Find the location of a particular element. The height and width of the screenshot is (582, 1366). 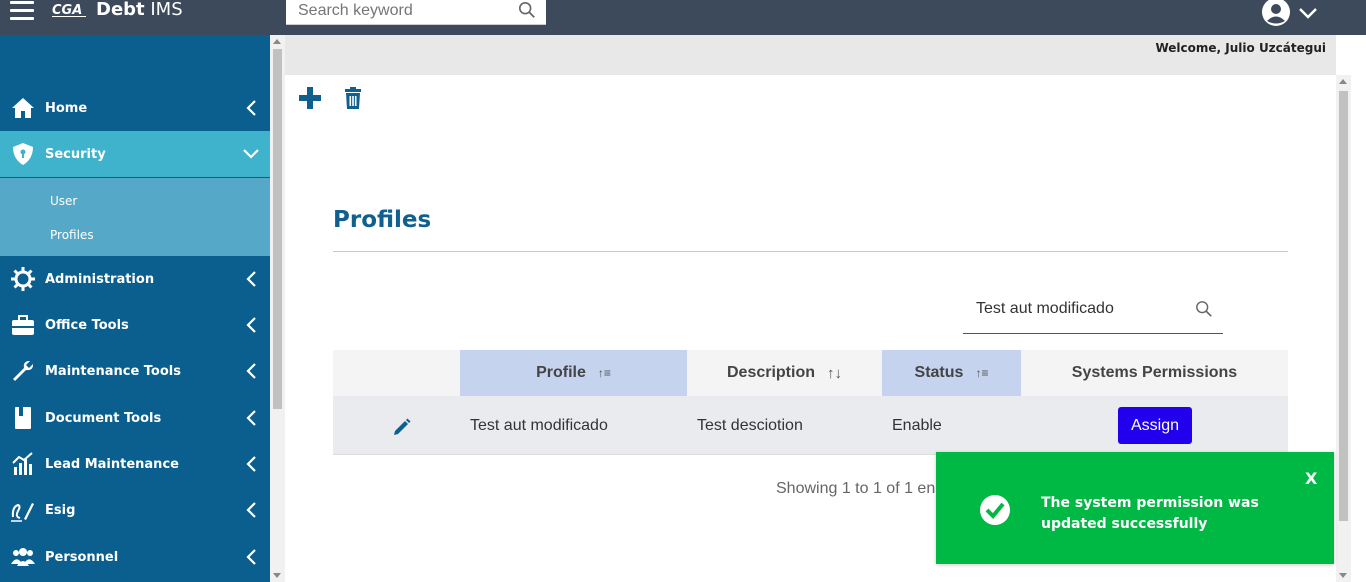

sidebar-item-maintenance-tools: Maintenance Tools is located at coordinates (135, 371).